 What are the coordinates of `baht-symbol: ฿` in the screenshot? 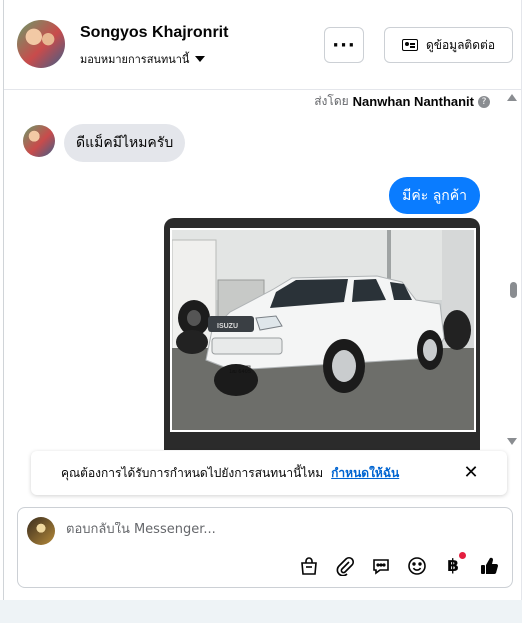 It's located at (453, 566).